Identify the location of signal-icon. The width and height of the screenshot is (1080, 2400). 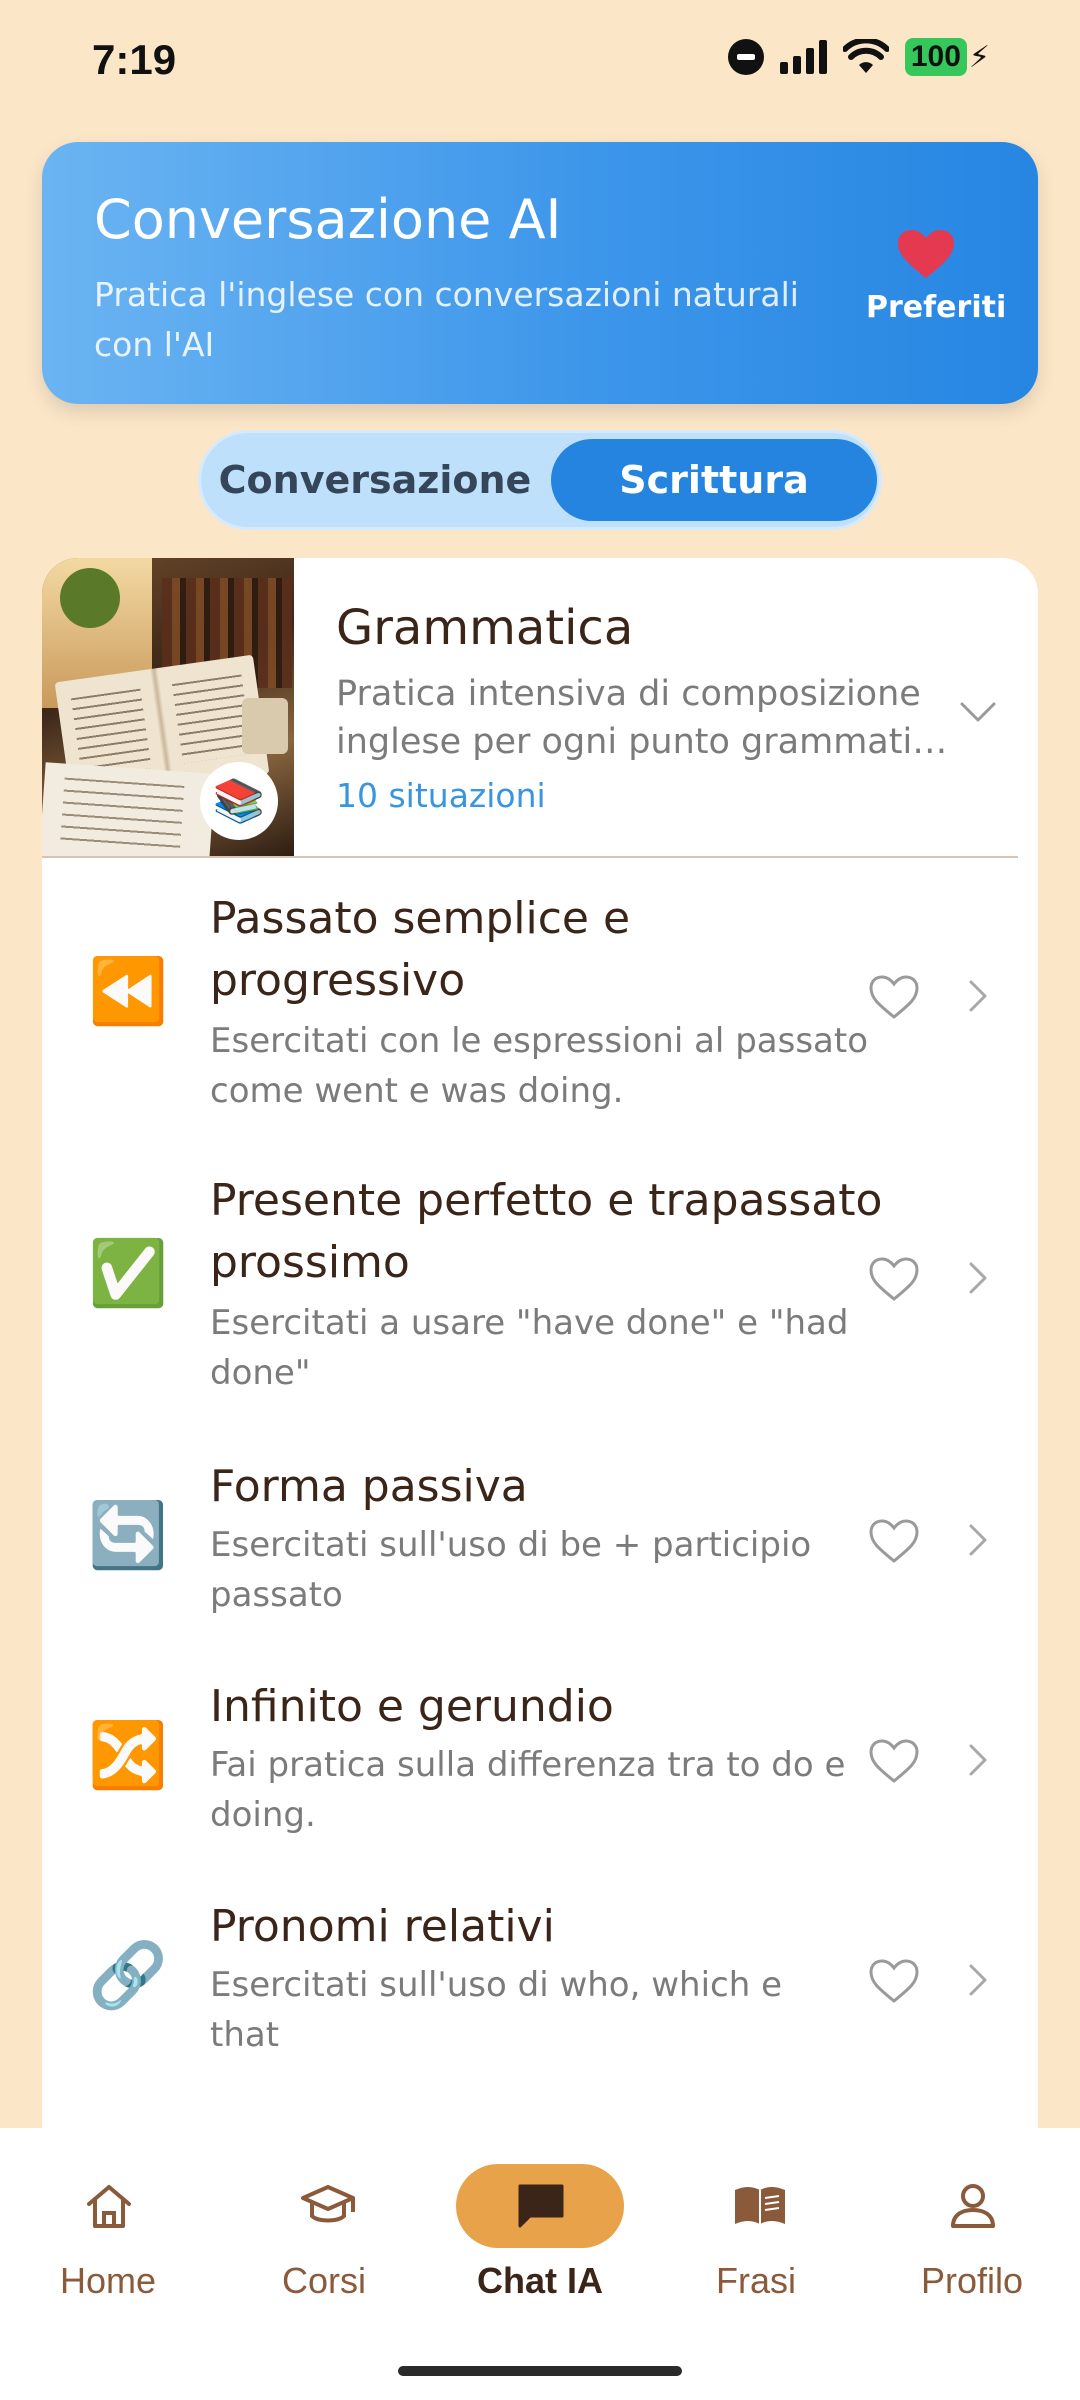
(803, 57).